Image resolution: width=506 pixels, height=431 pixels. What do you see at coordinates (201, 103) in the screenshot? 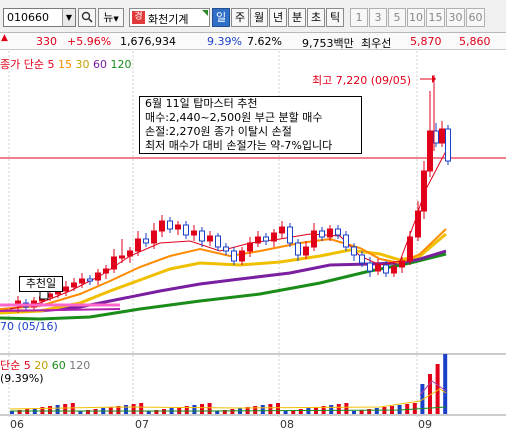
I see `note-line-1: 6월 11일 탑마스터 추천` at bounding box center [201, 103].